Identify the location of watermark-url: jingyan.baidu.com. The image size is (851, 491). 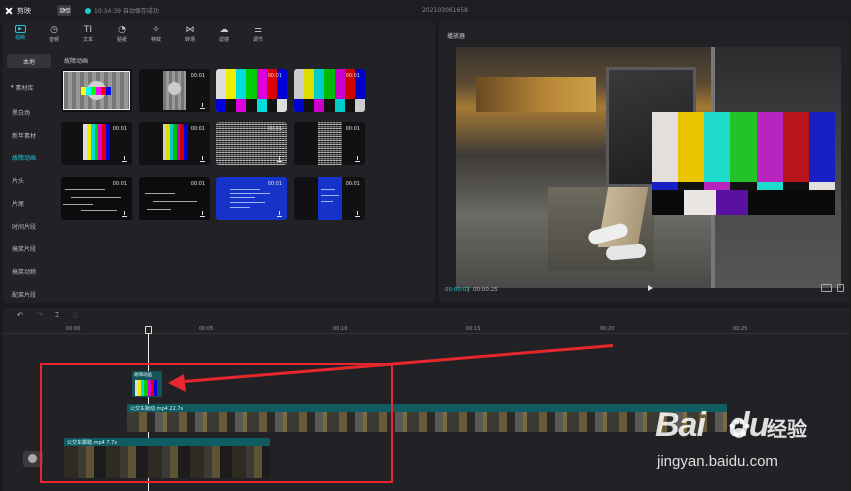
(717, 461).